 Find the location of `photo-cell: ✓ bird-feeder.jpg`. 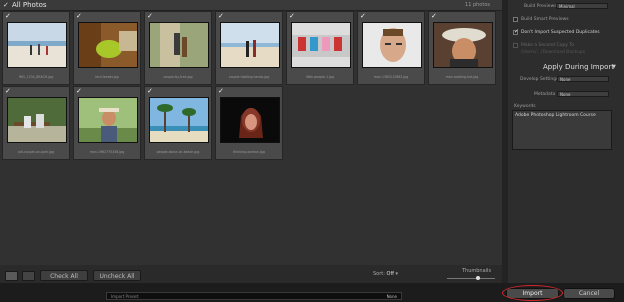

photo-cell: ✓ bird-feeder.jpg is located at coordinates (107, 48).